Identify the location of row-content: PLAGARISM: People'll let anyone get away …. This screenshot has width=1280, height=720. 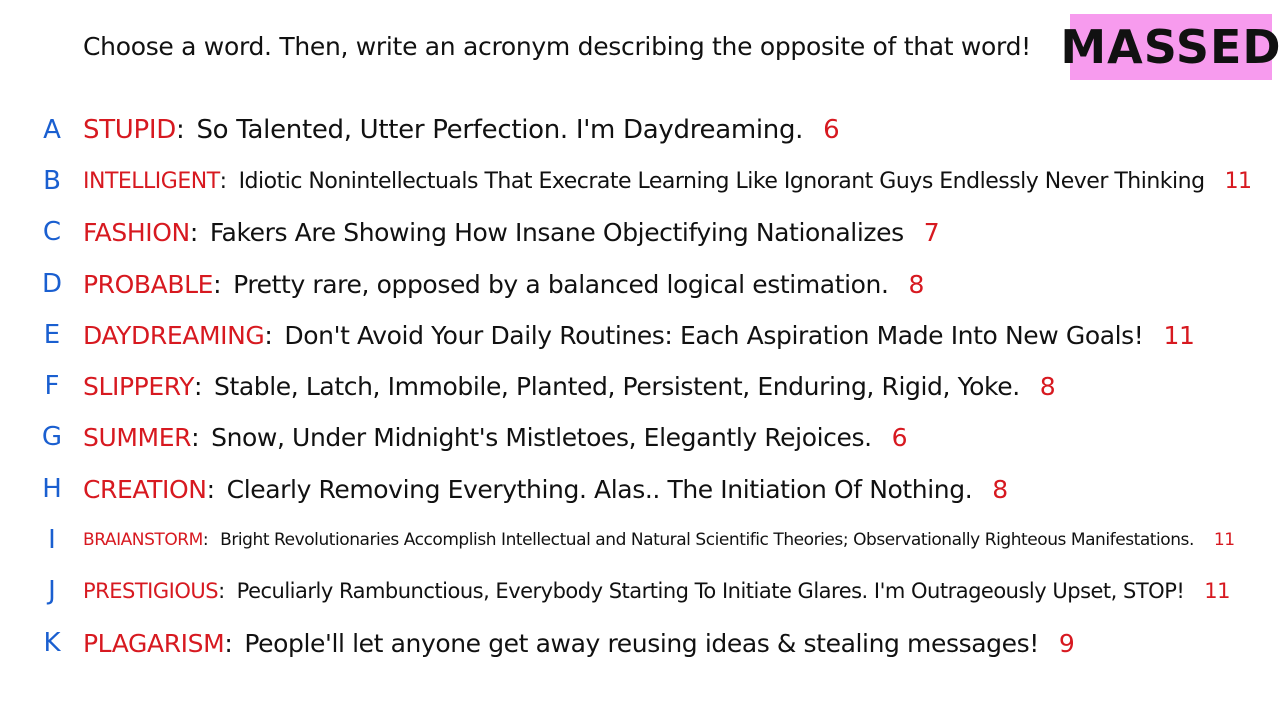
(579, 643).